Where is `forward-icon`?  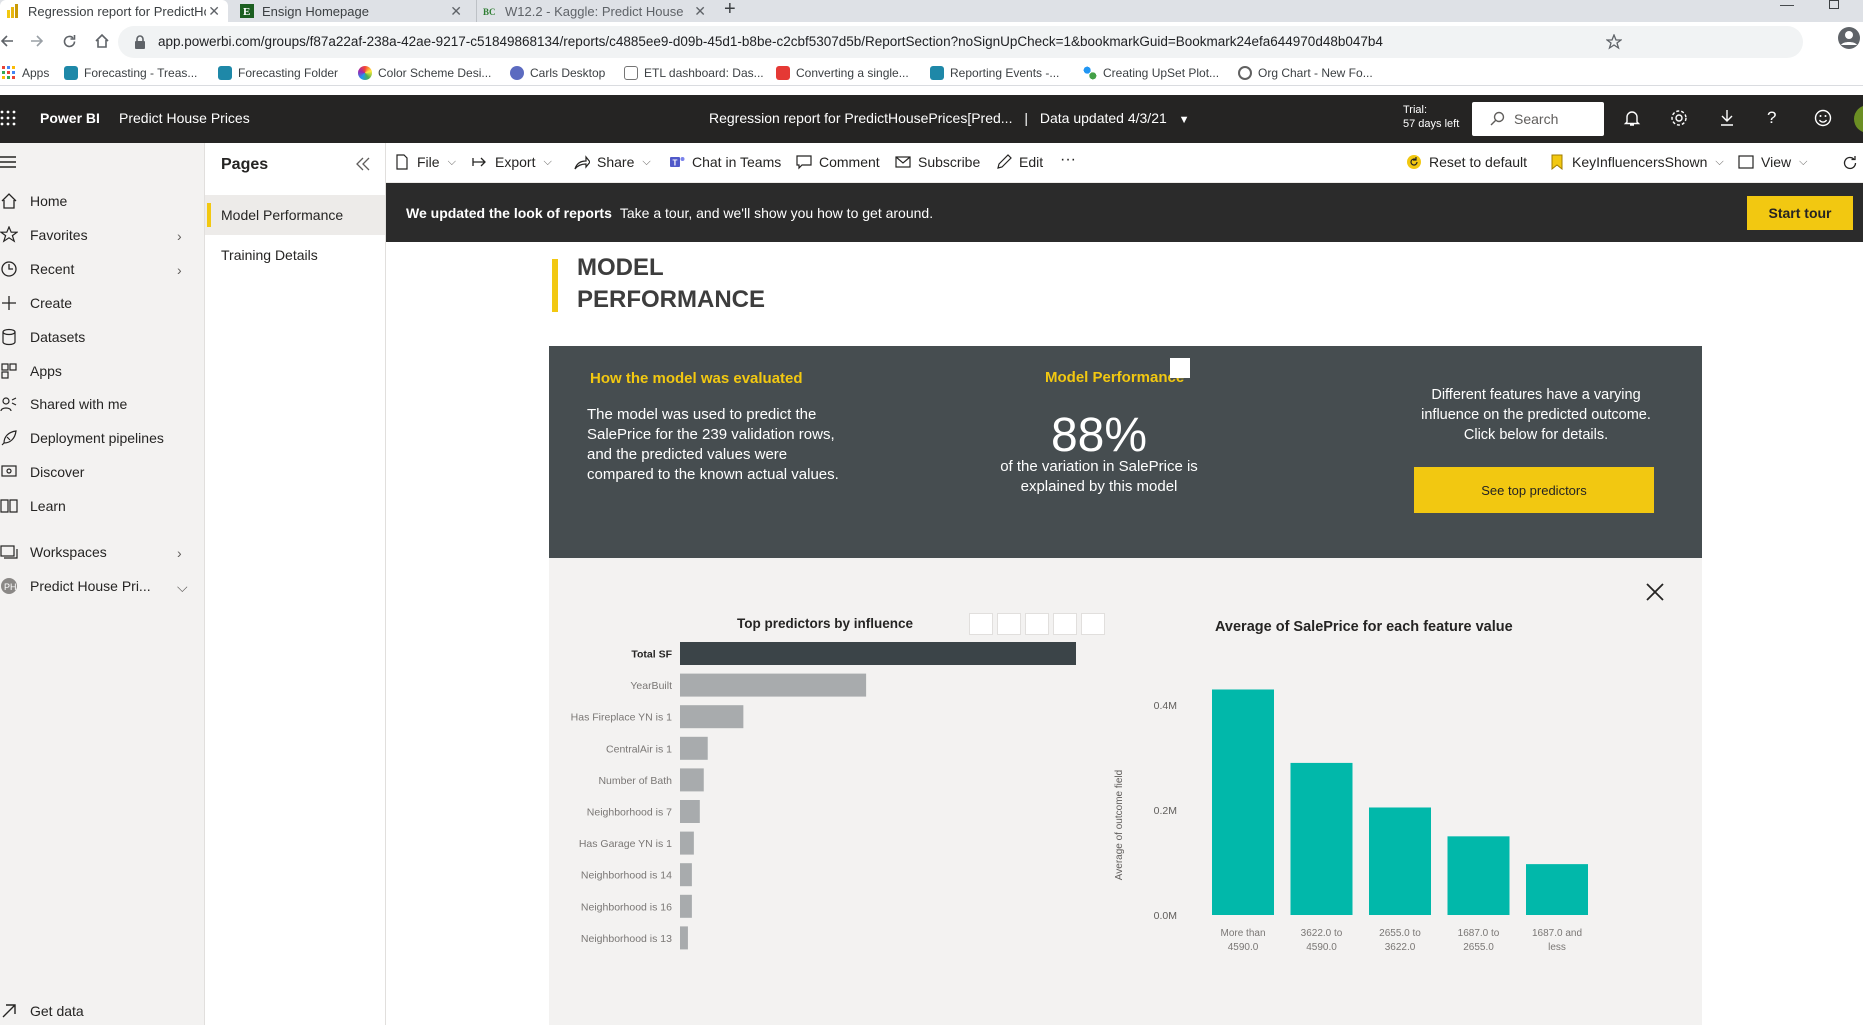 forward-icon is located at coordinates (37, 41).